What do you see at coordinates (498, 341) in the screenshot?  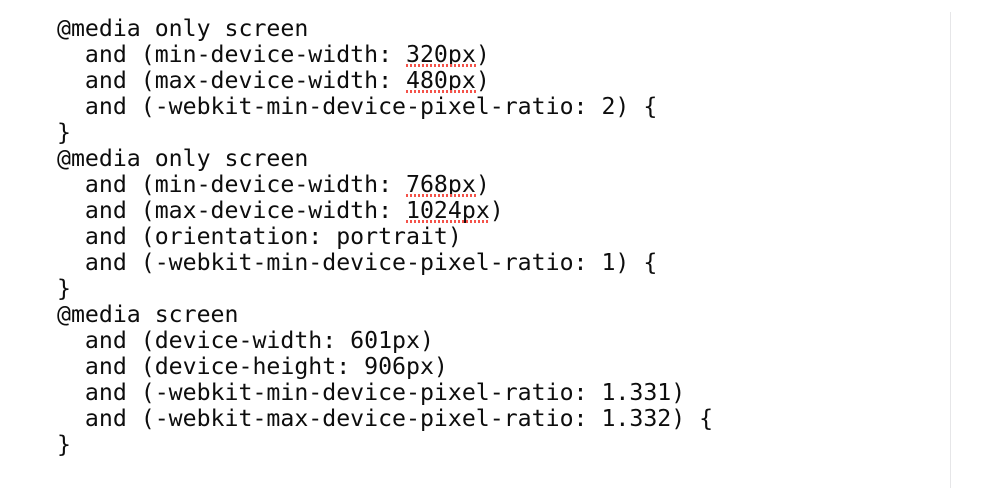 I see `code-line: and (device-width: 601px)` at bounding box center [498, 341].